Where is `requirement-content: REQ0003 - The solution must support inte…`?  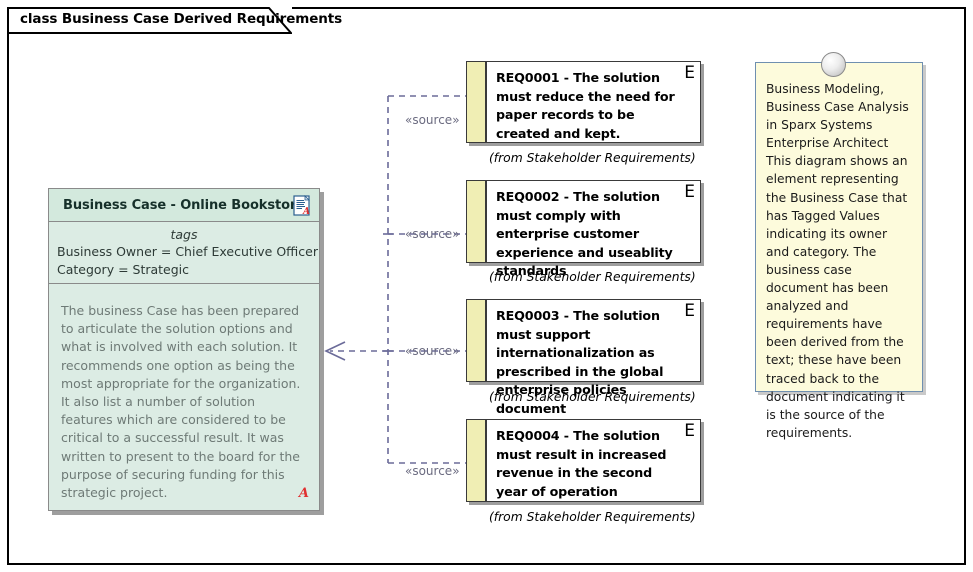
requirement-content: REQ0003 - The solution must support inte… is located at coordinates (593, 358).